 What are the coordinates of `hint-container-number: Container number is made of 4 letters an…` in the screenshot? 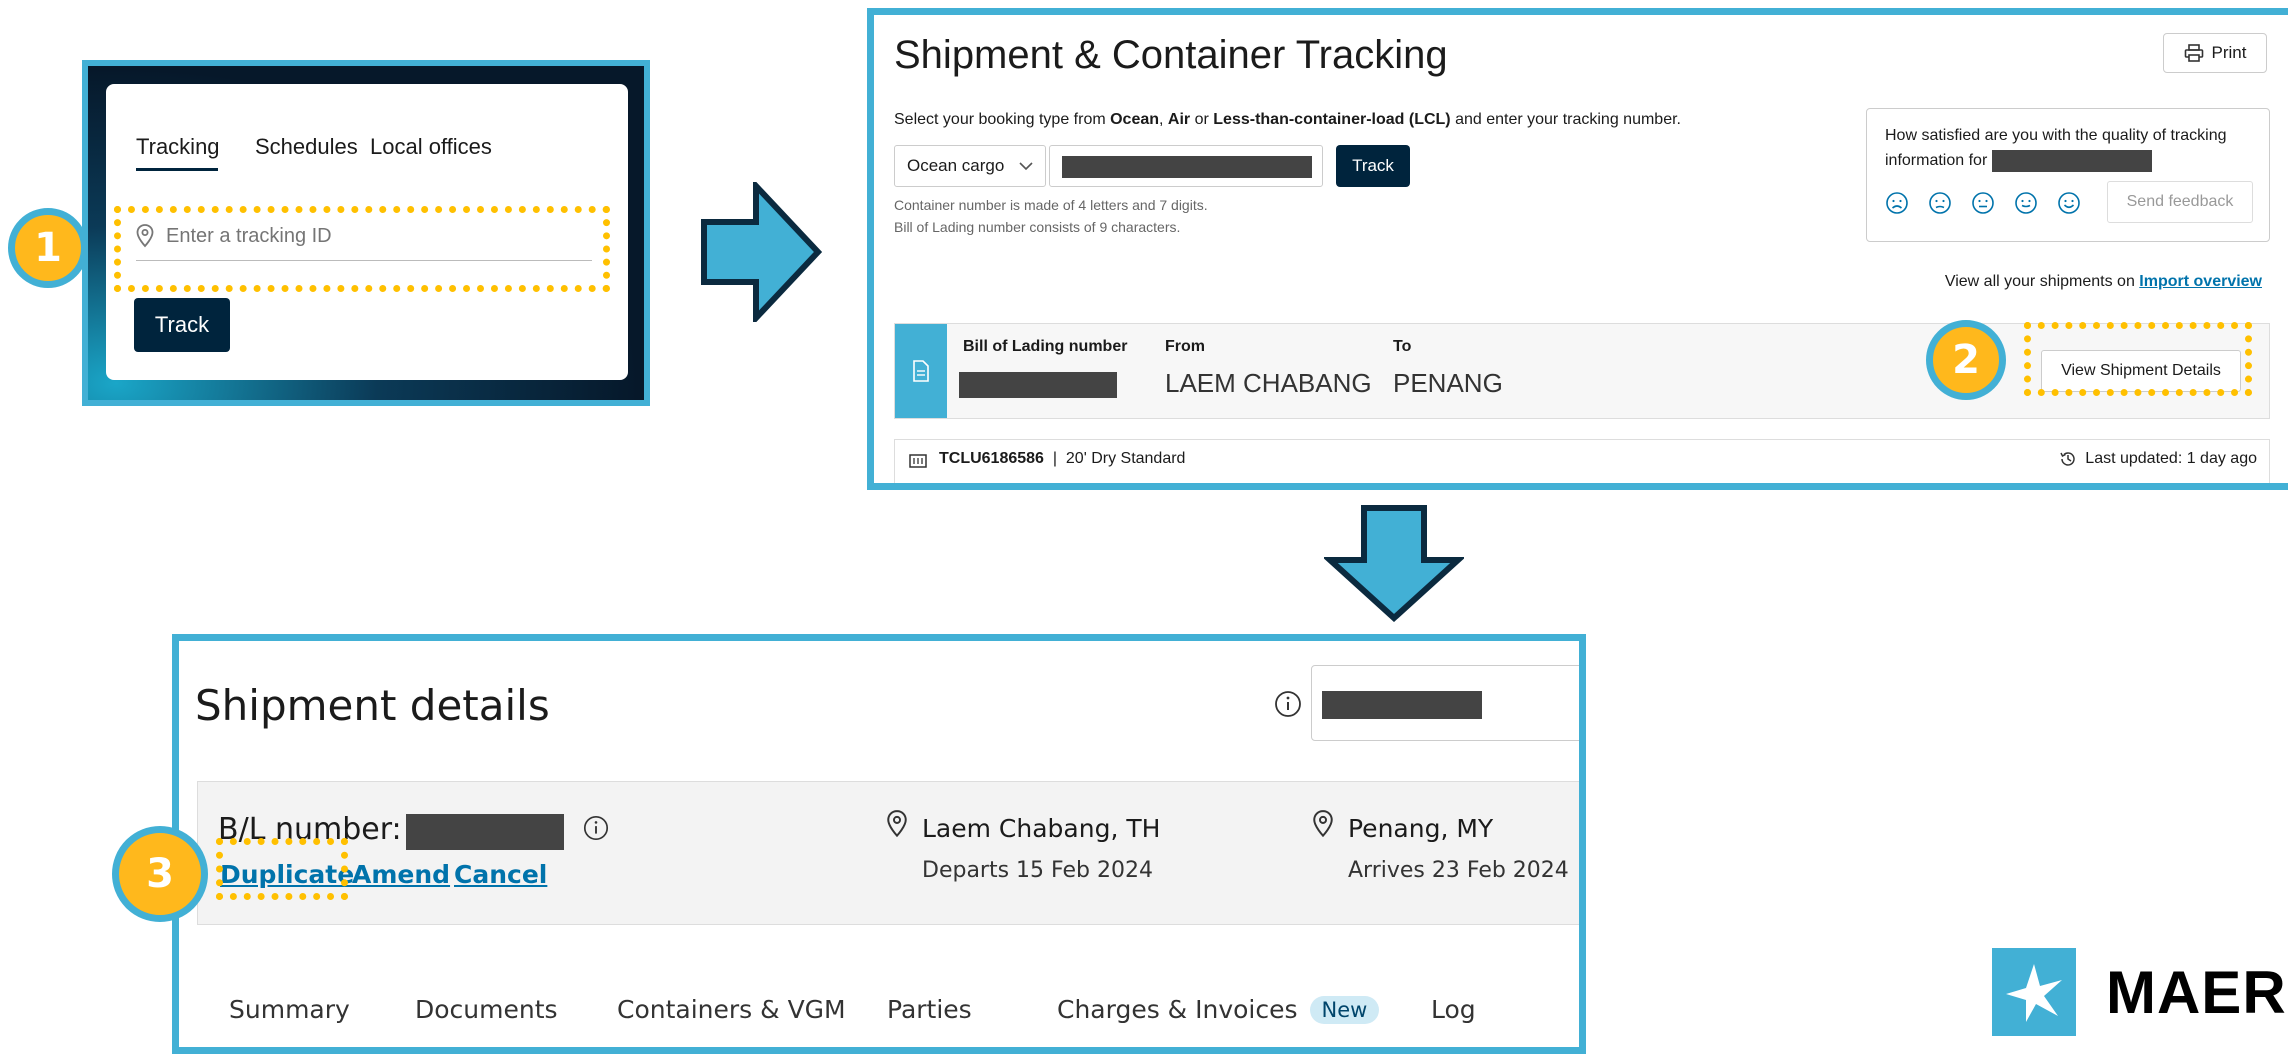 It's located at (1051, 205).